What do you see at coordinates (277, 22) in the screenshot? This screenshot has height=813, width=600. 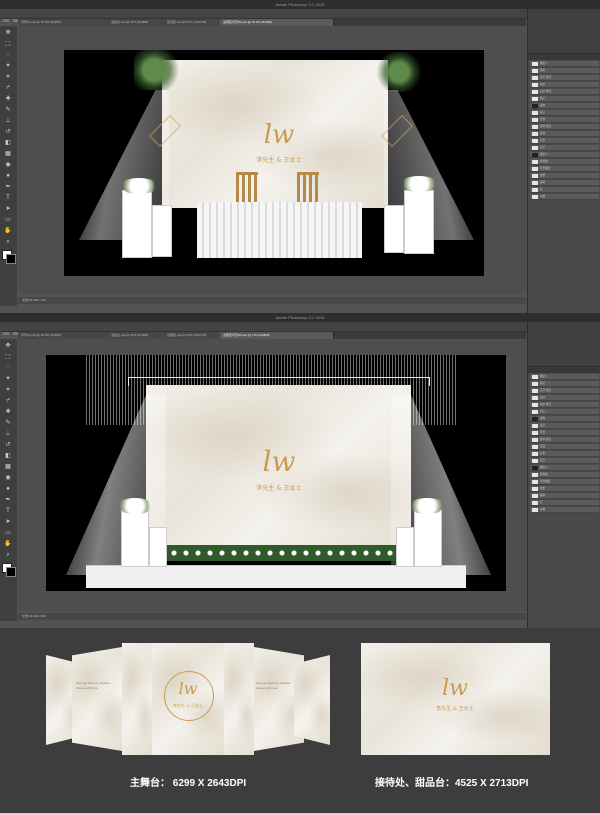 I see `document-tab-active: 迎宾区背景00.psd @ 33.3% (RGB/8)` at bounding box center [277, 22].